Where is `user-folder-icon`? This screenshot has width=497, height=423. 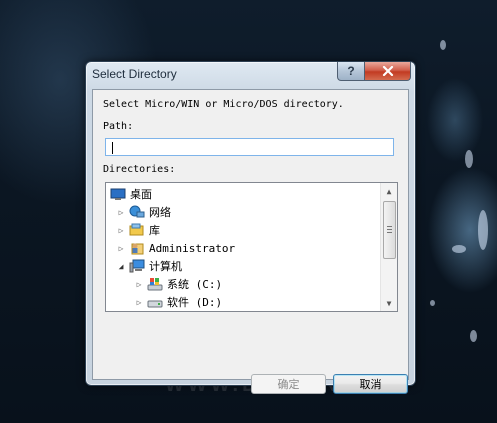
user-folder-icon is located at coordinates (137, 248).